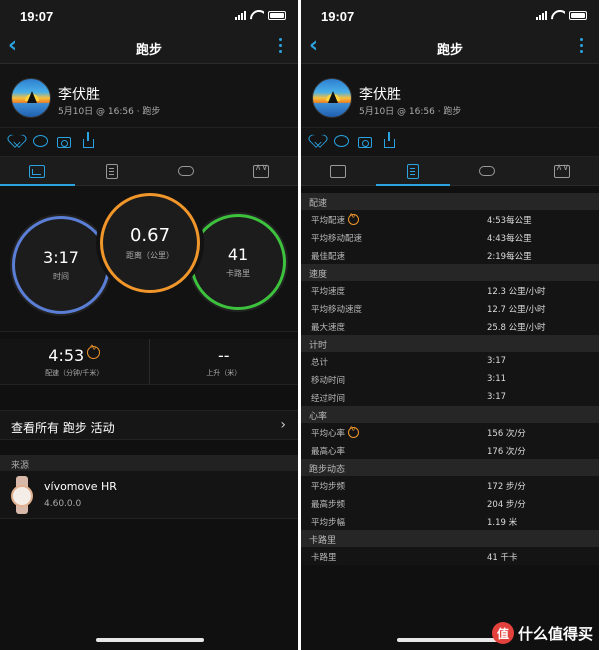  What do you see at coordinates (516, 292) in the screenshot?
I see `details-row-value: 12.3 公里/小时` at bounding box center [516, 292].